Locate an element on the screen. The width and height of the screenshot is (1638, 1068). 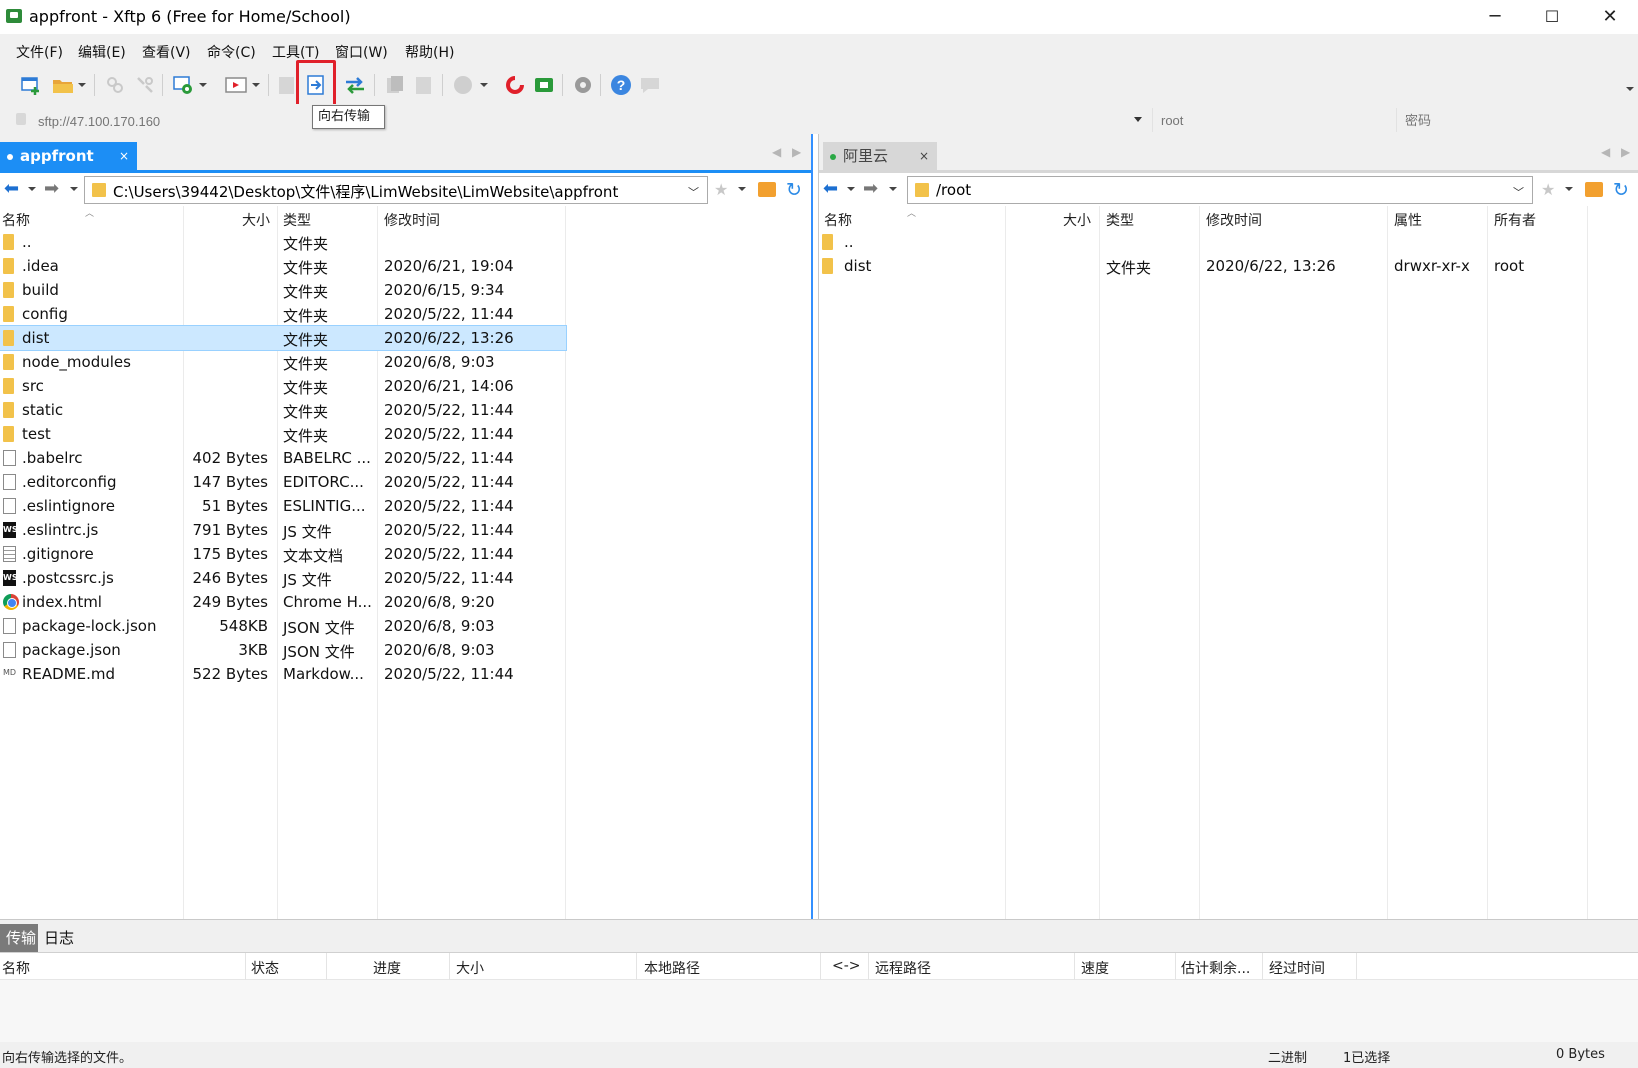
file-row: test 文件夹 2020/5/22, 11:44 is located at coordinates (405, 434).